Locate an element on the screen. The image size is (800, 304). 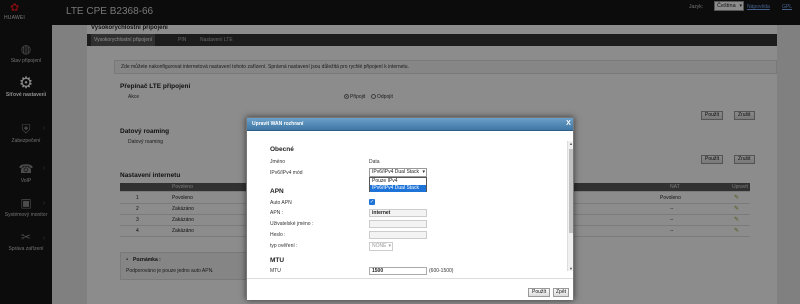
auth-type-select: NONE ▾ is located at coordinates (381, 246).